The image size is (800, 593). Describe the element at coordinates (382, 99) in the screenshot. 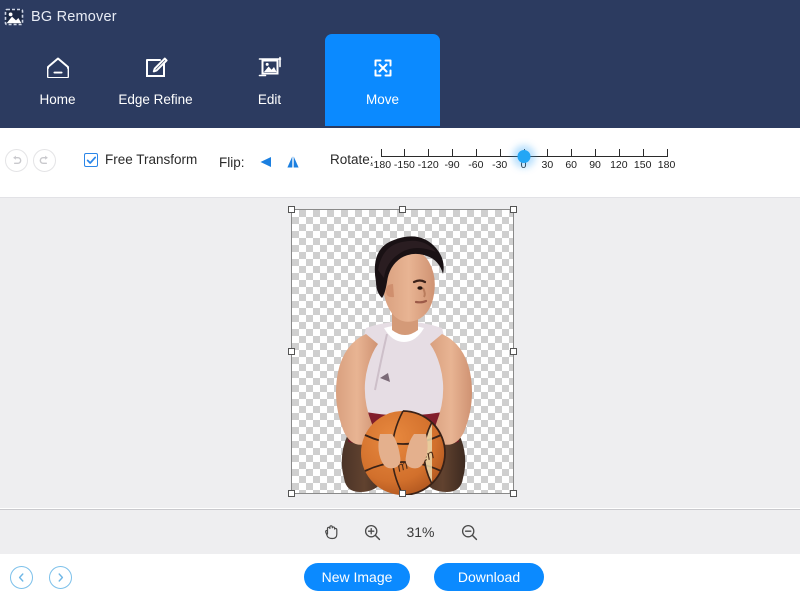

I see `tab-move-label: Move` at that location.